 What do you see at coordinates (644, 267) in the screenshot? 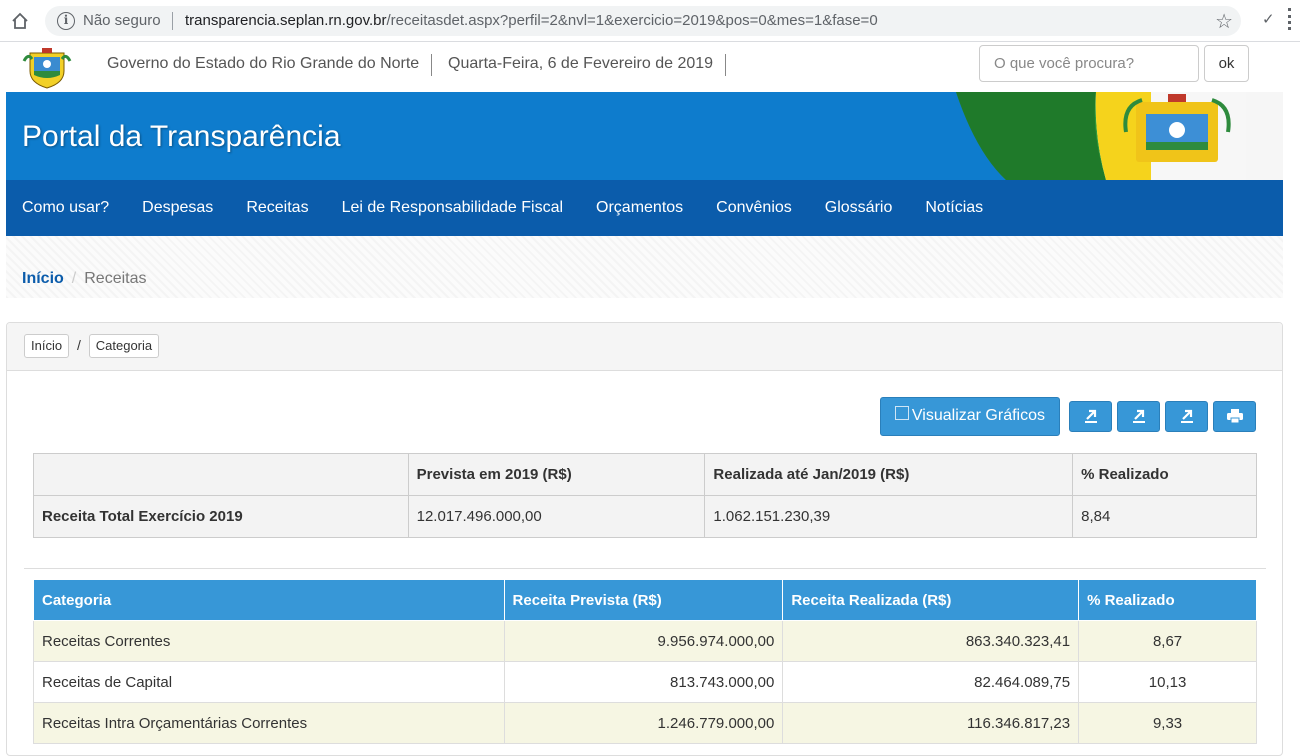
I see `breadcrumb: Início / Receitas` at bounding box center [644, 267].